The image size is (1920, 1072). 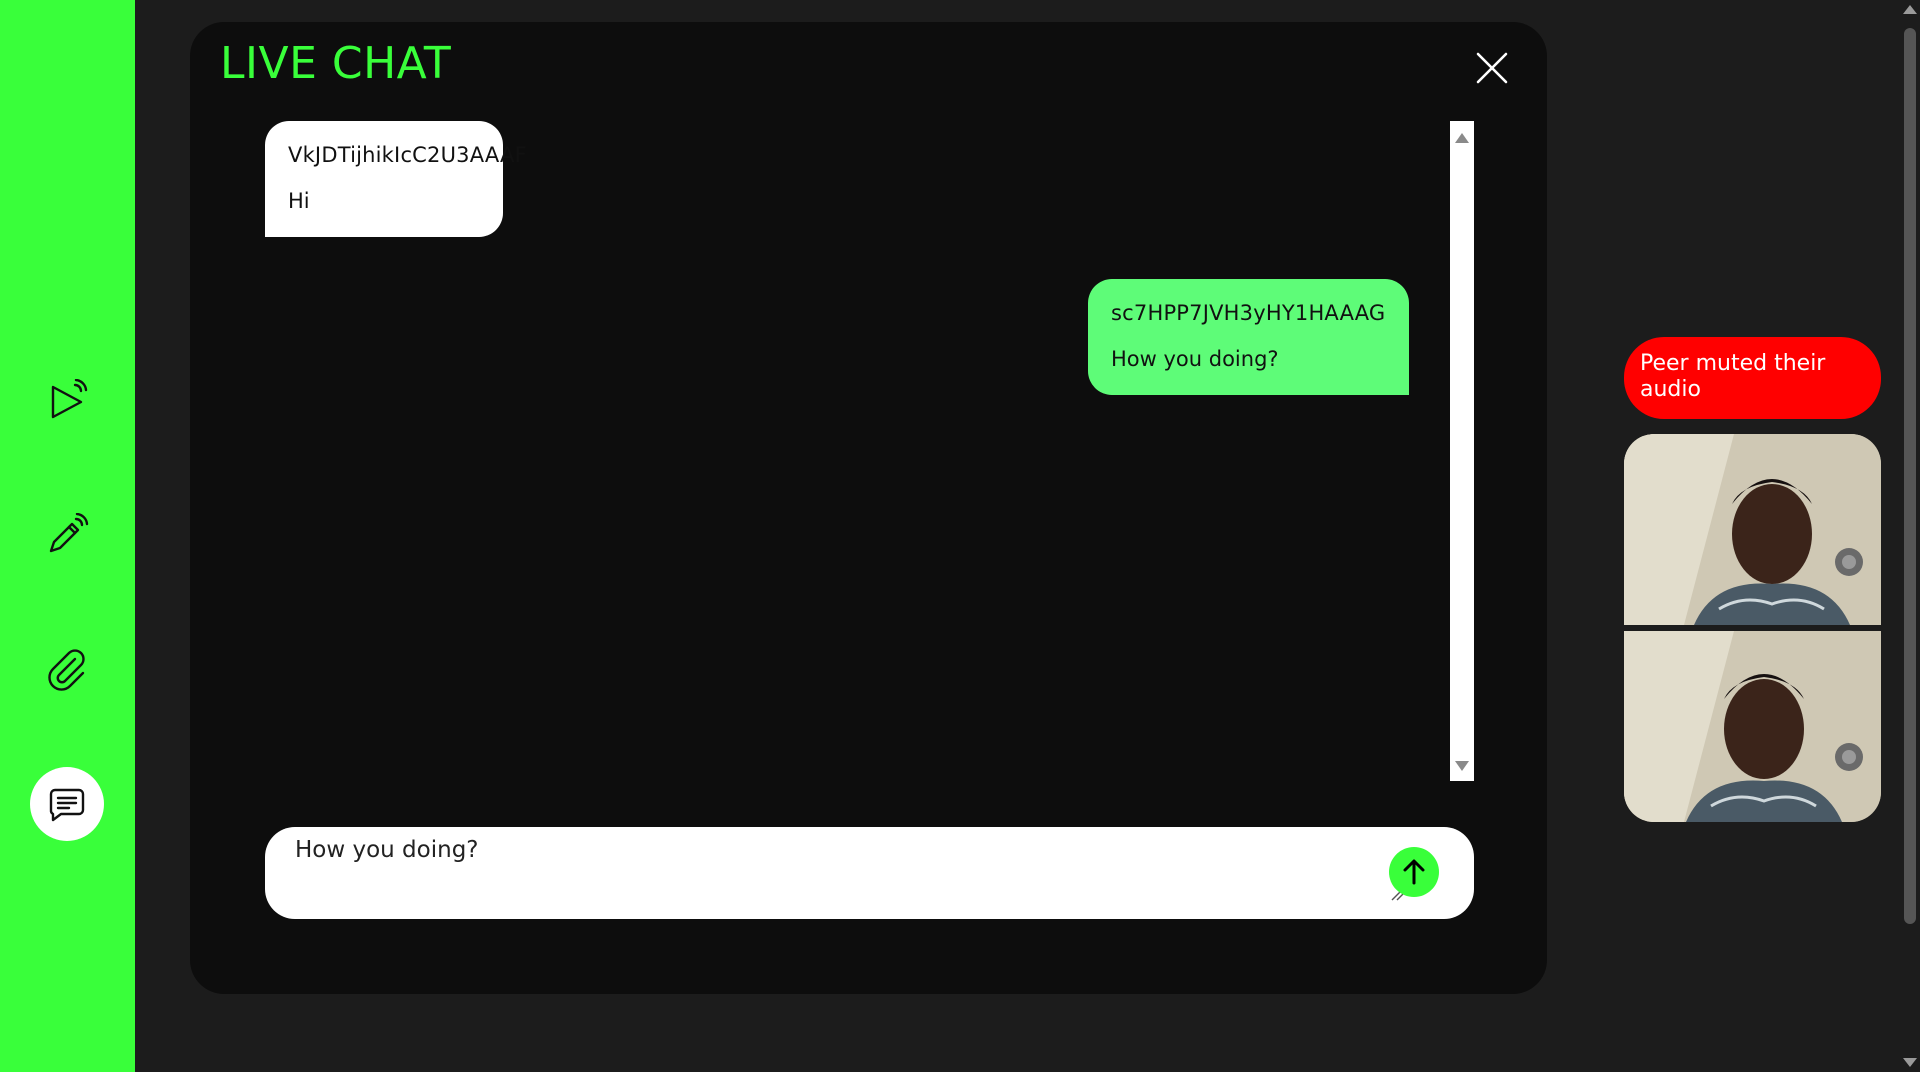 I want to click on message-input, so click(x=820, y=872).